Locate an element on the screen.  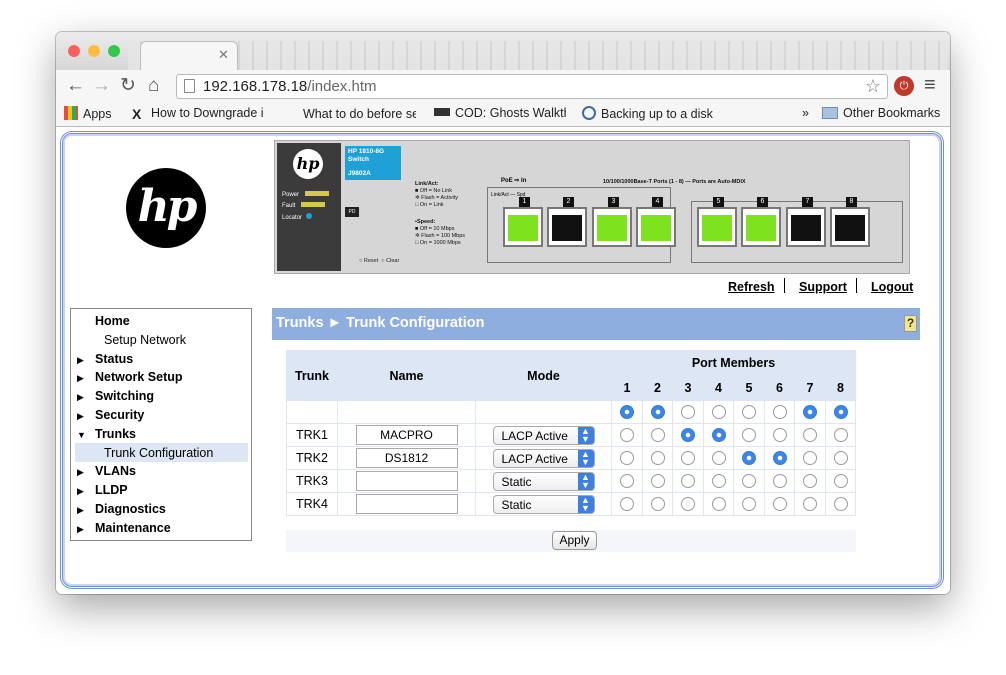
minimize-window-button is located at coordinates (94, 51).